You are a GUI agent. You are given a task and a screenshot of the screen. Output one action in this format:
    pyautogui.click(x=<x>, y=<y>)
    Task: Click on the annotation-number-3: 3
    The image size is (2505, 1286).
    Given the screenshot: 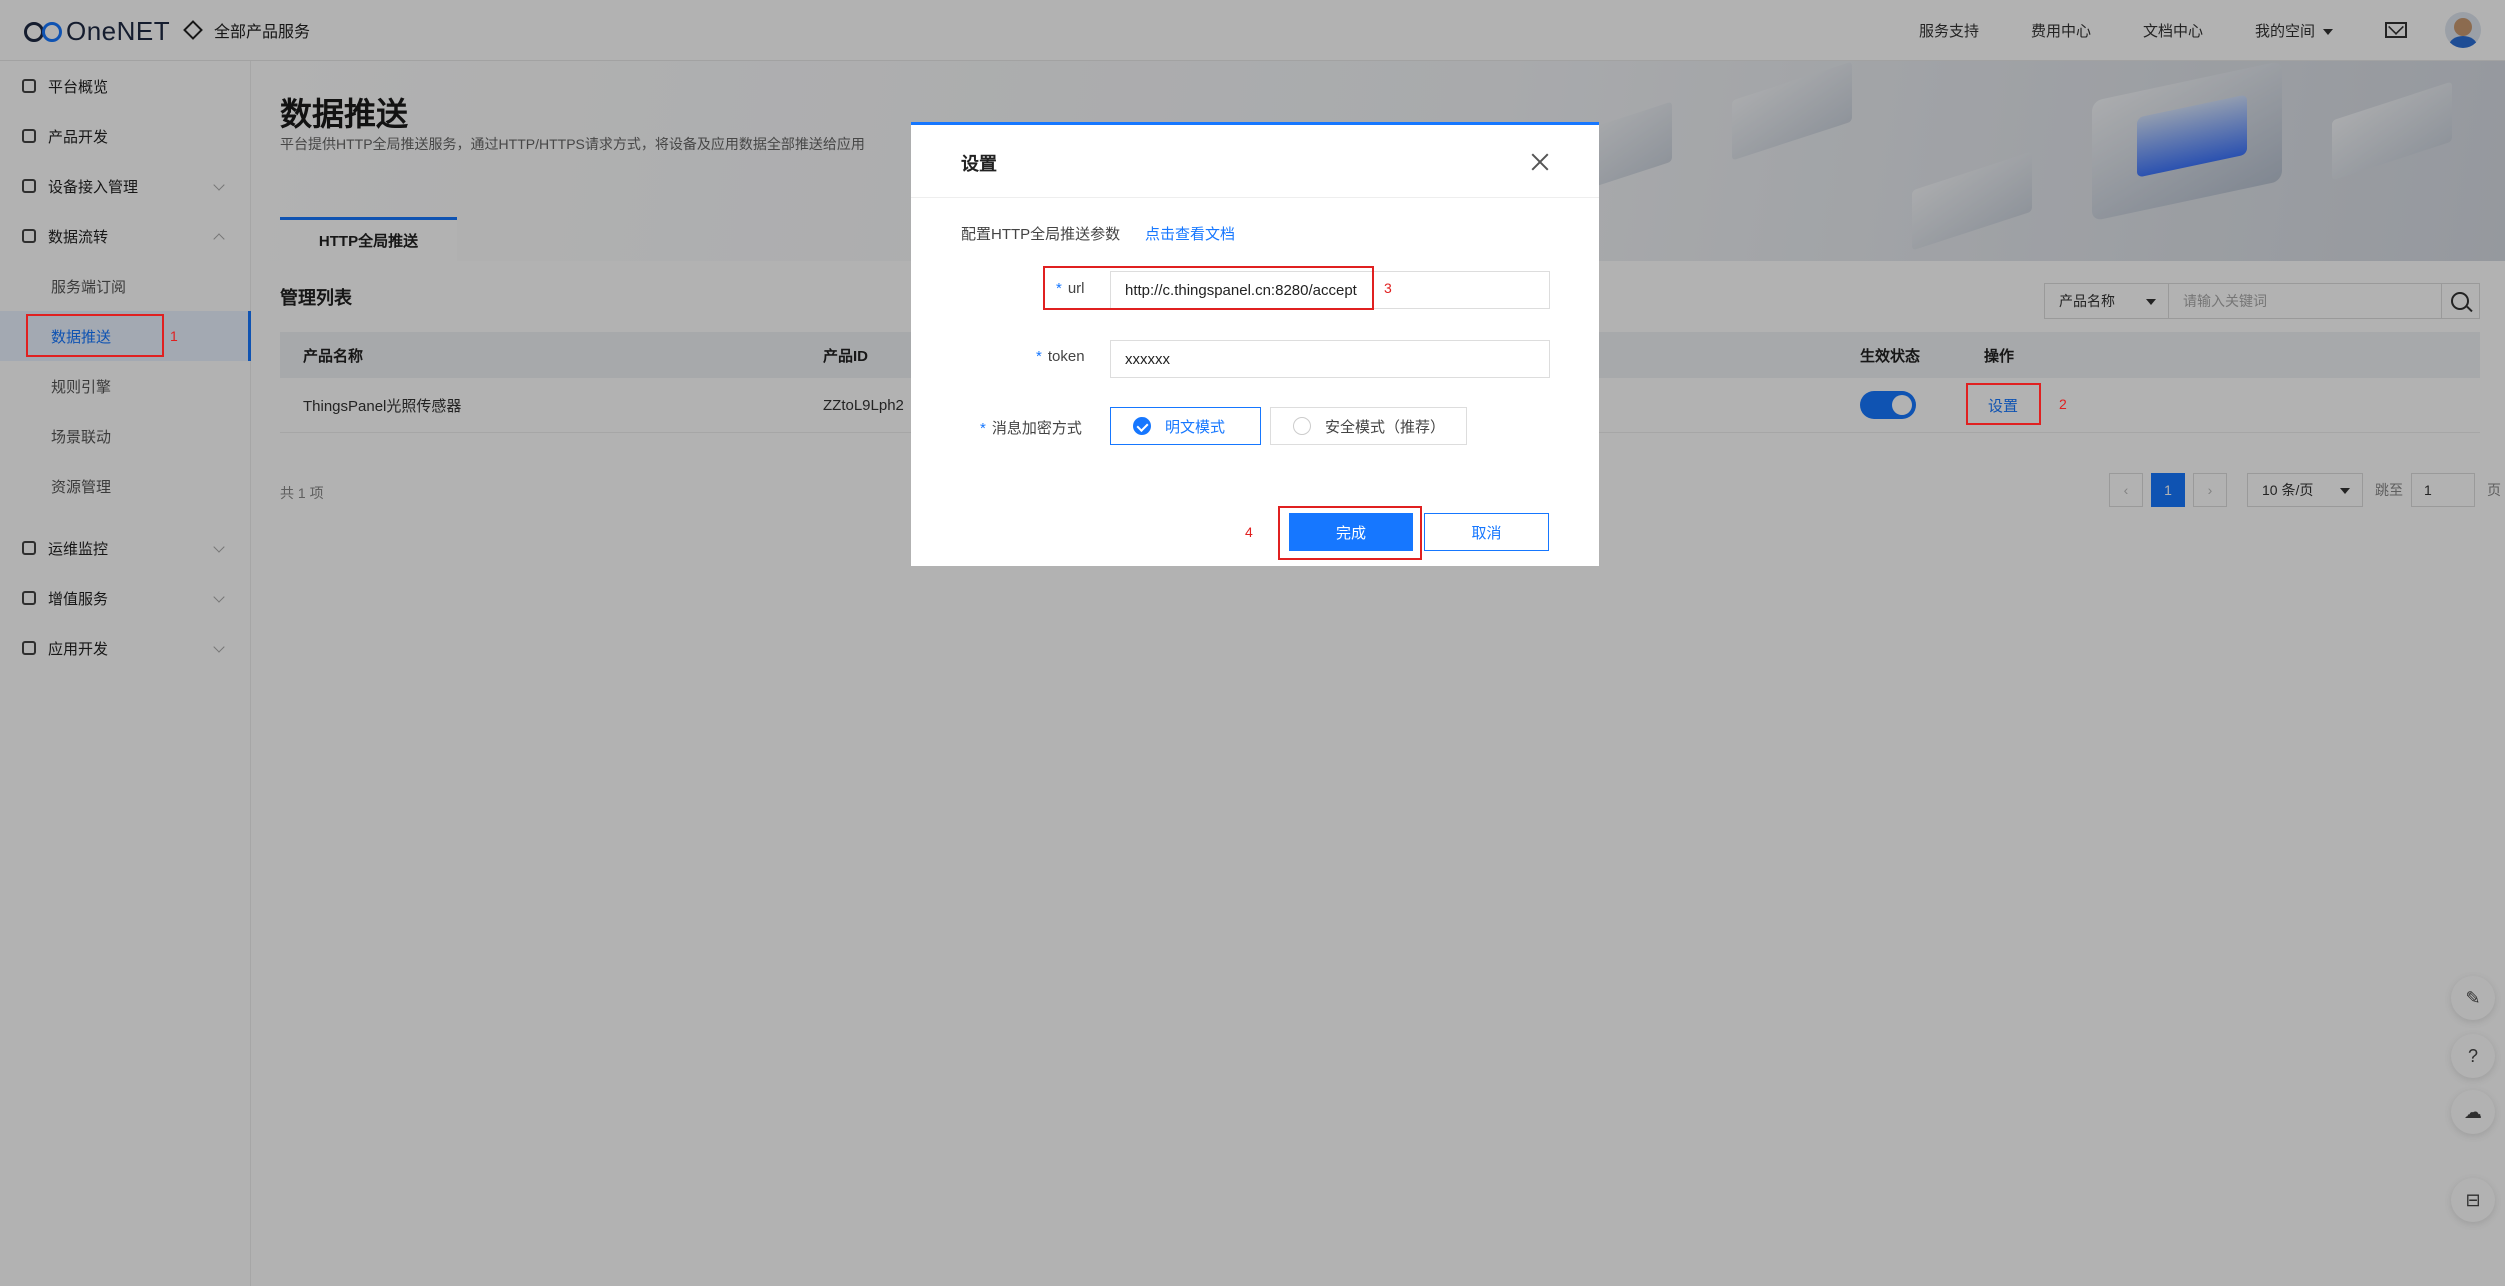 What is the action you would take?
    pyautogui.click(x=1388, y=288)
    